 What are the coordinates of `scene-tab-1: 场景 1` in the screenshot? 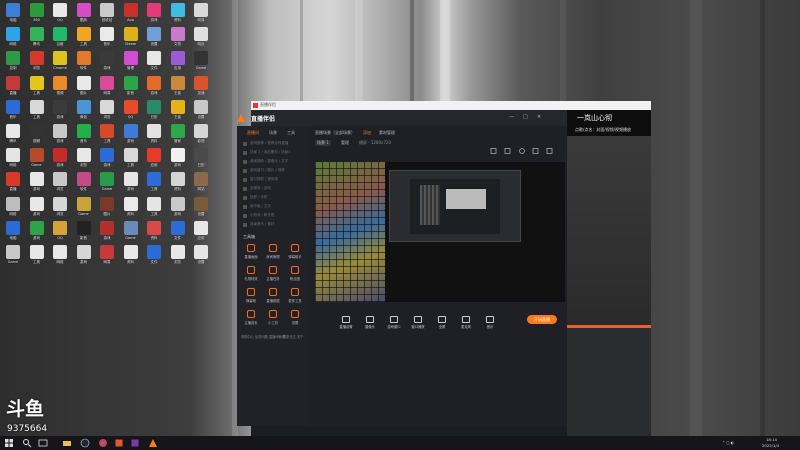 It's located at (323, 143).